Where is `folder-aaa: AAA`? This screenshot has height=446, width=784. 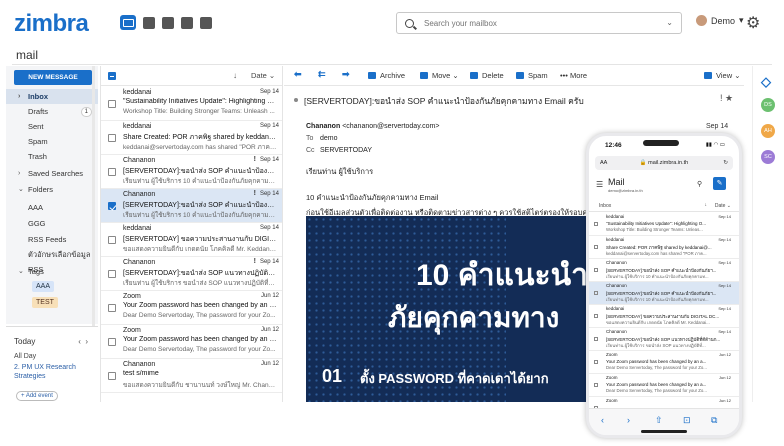
folder-aaa: AAA is located at coordinates (52, 207).